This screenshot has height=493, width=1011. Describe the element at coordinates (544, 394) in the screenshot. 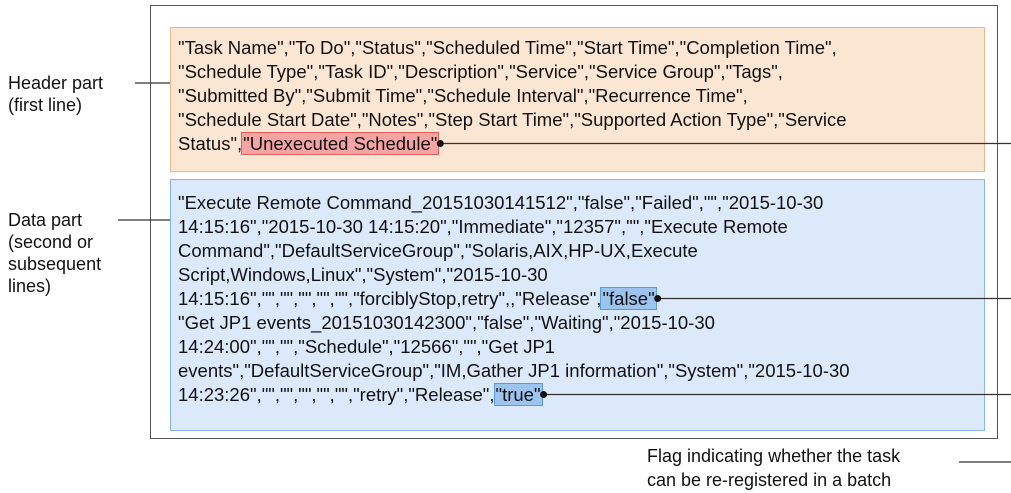

I see `true-flag-dot` at that location.